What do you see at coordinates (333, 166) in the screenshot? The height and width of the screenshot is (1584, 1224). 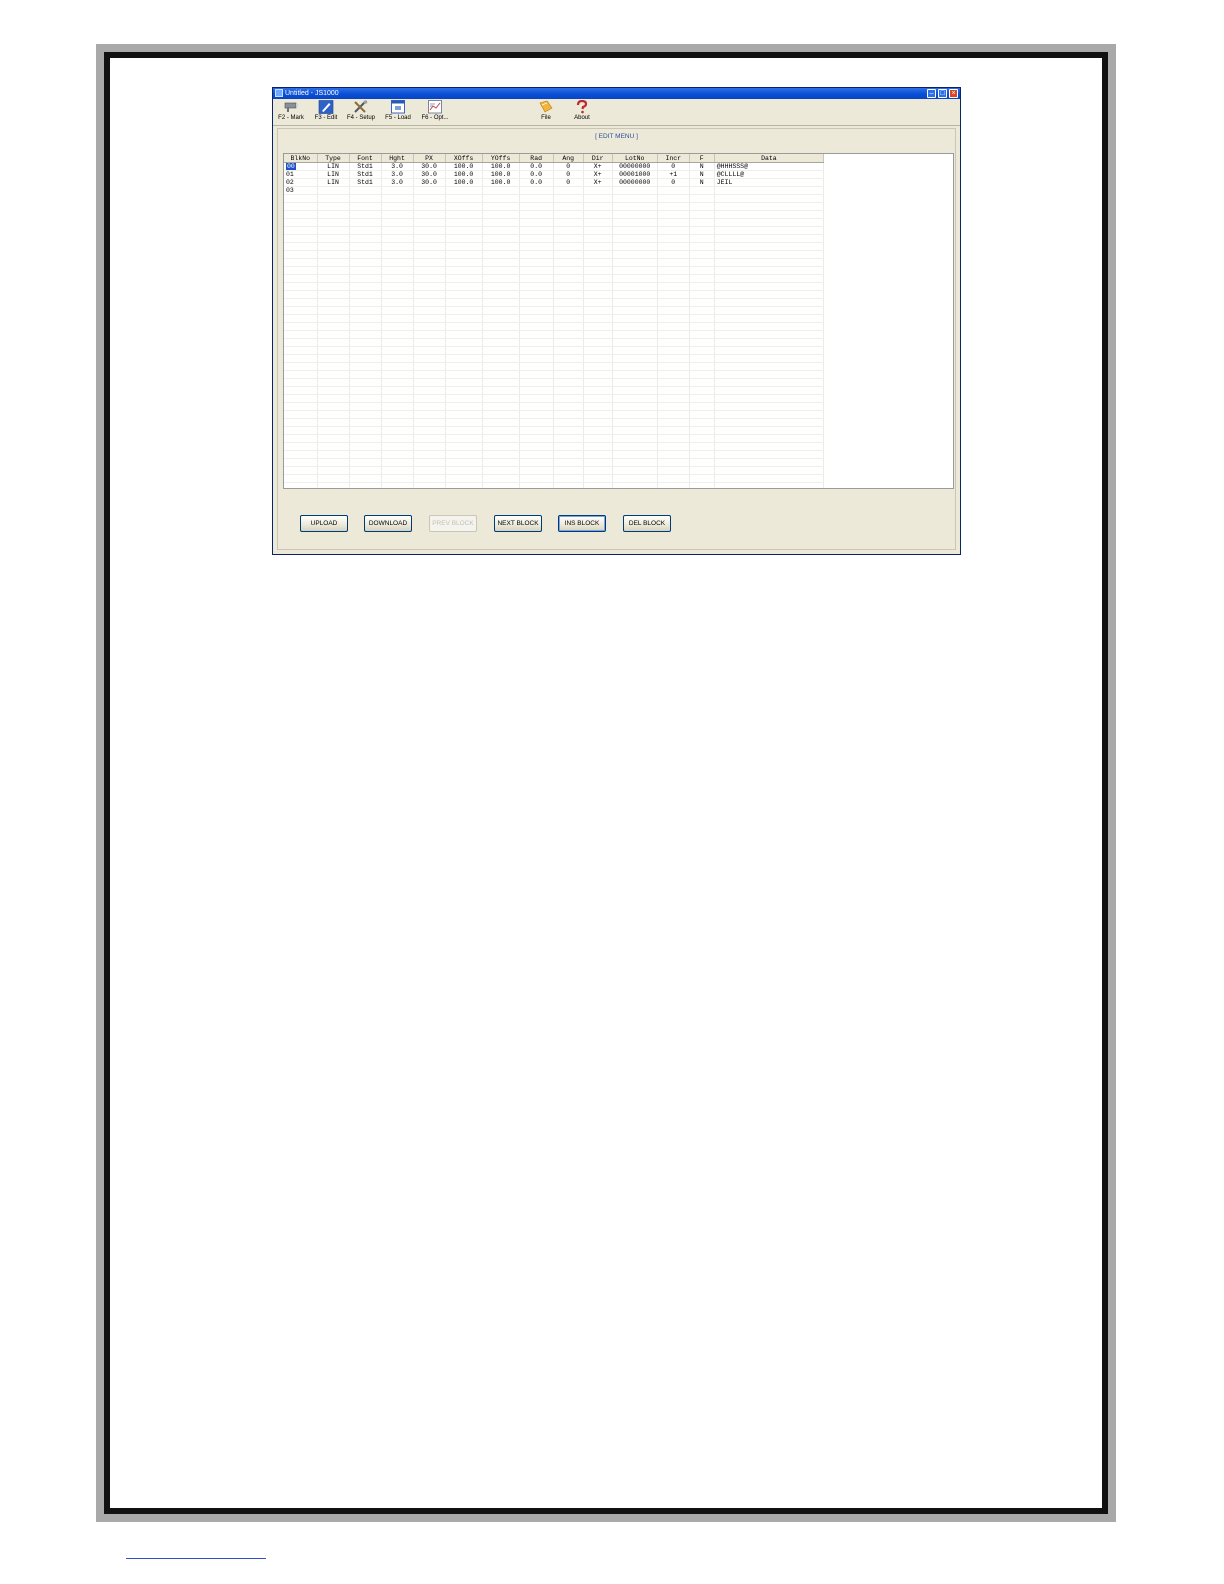 I see `grid-cell: LIN` at bounding box center [333, 166].